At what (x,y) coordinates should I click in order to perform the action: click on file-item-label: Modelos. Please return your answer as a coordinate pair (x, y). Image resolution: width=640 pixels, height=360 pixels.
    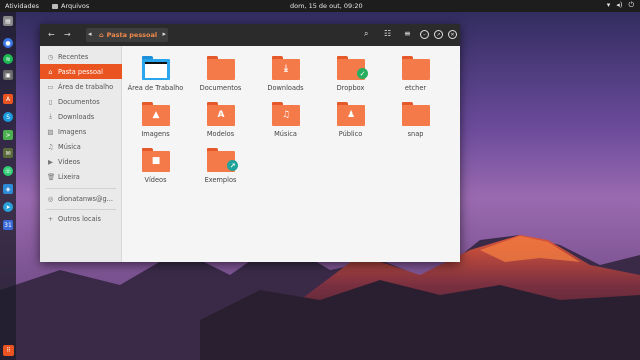
    Looking at the image, I should click on (220, 134).